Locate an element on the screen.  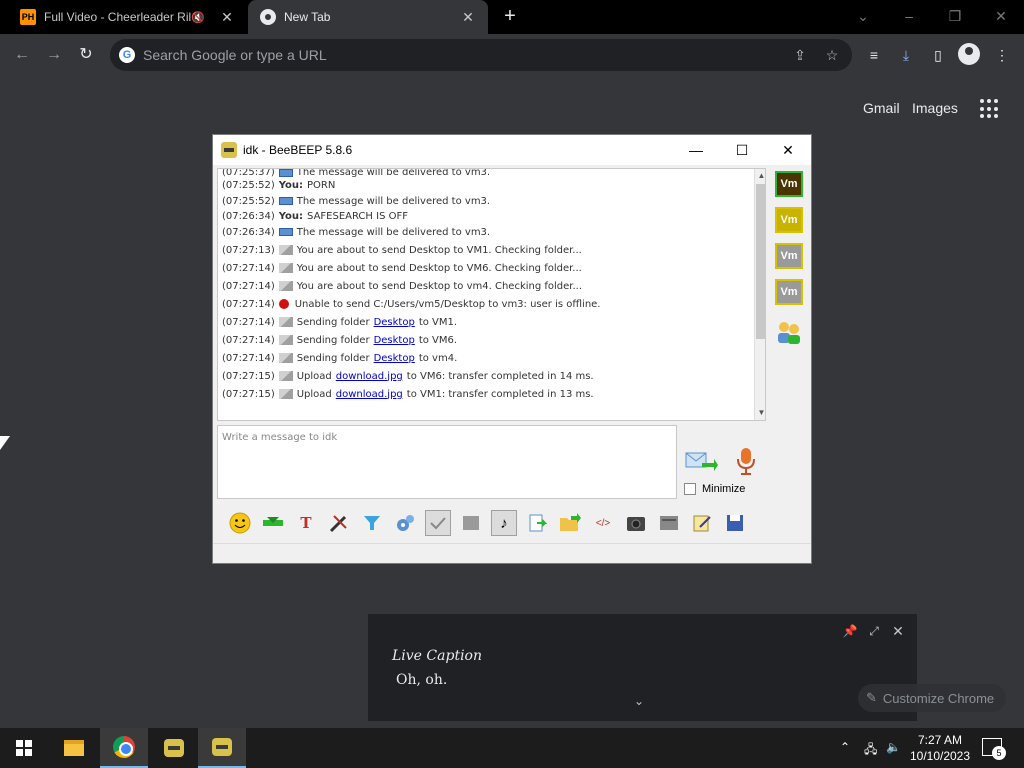
download-icon: ⤓ is located at coordinates (906, 55).